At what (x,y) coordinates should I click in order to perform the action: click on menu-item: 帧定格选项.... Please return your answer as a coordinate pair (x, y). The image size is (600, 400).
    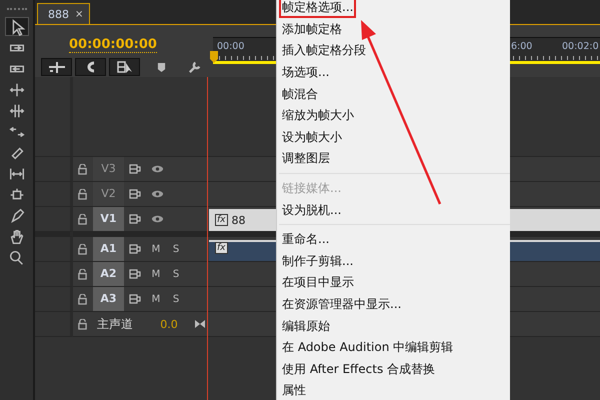
    Looking at the image, I should click on (394, 9).